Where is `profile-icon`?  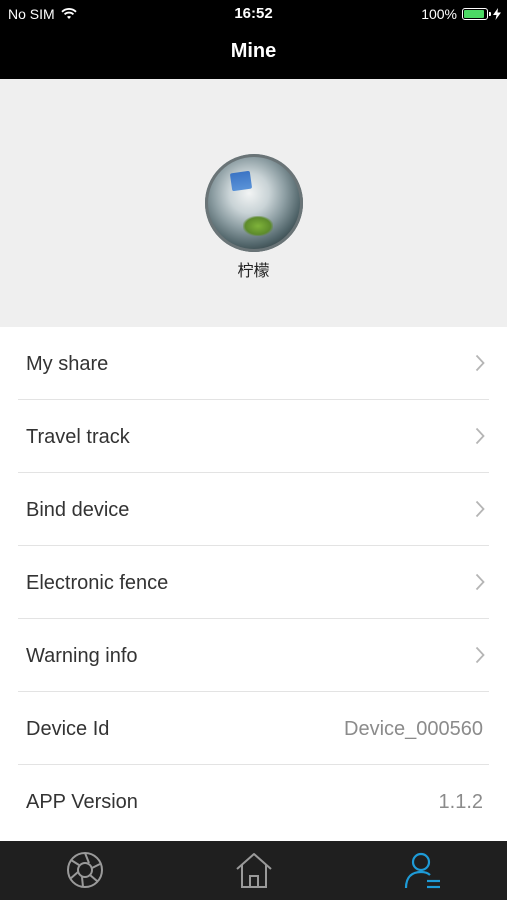
profile-icon is located at coordinates (422, 870).